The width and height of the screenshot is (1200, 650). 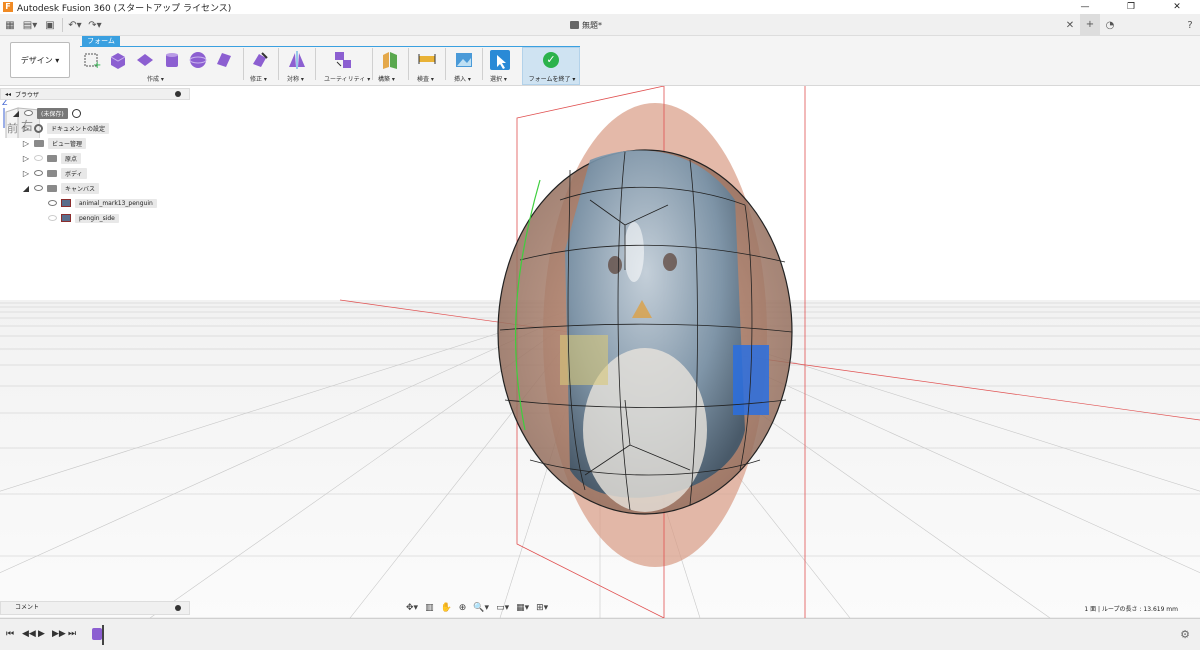 I want to click on comments-pin-icon, so click(x=178, y=608).